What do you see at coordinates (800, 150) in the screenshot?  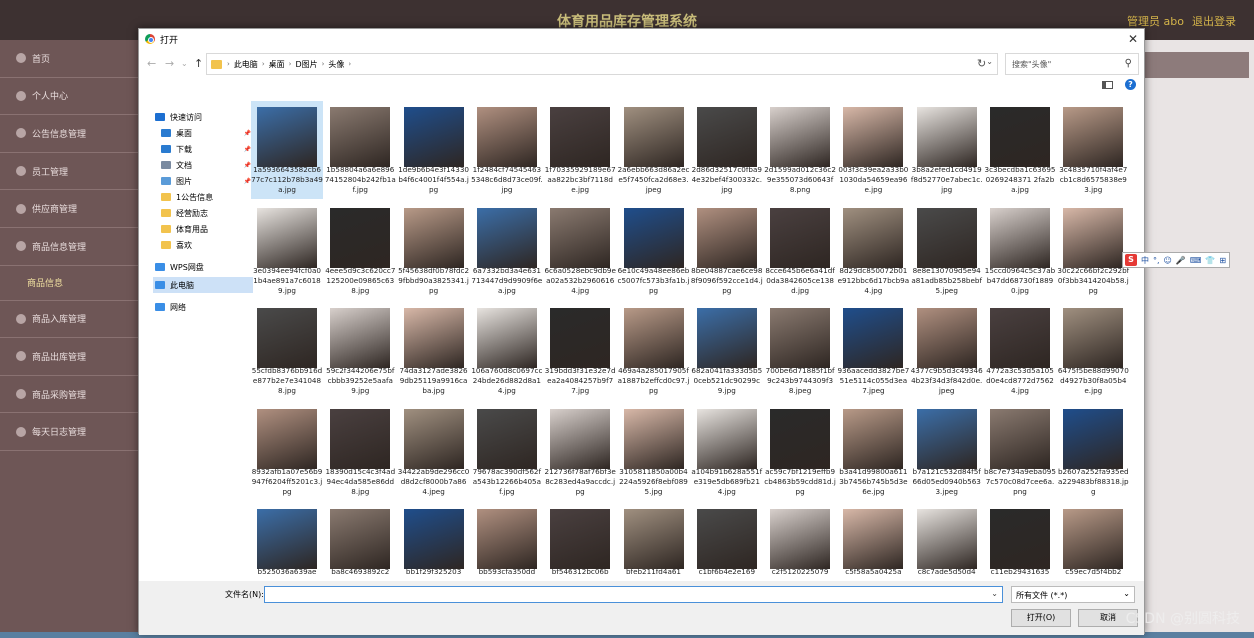 I see `file-thumbnail: 2d1599ad012c36c29e355073d60643f8.png` at bounding box center [800, 150].